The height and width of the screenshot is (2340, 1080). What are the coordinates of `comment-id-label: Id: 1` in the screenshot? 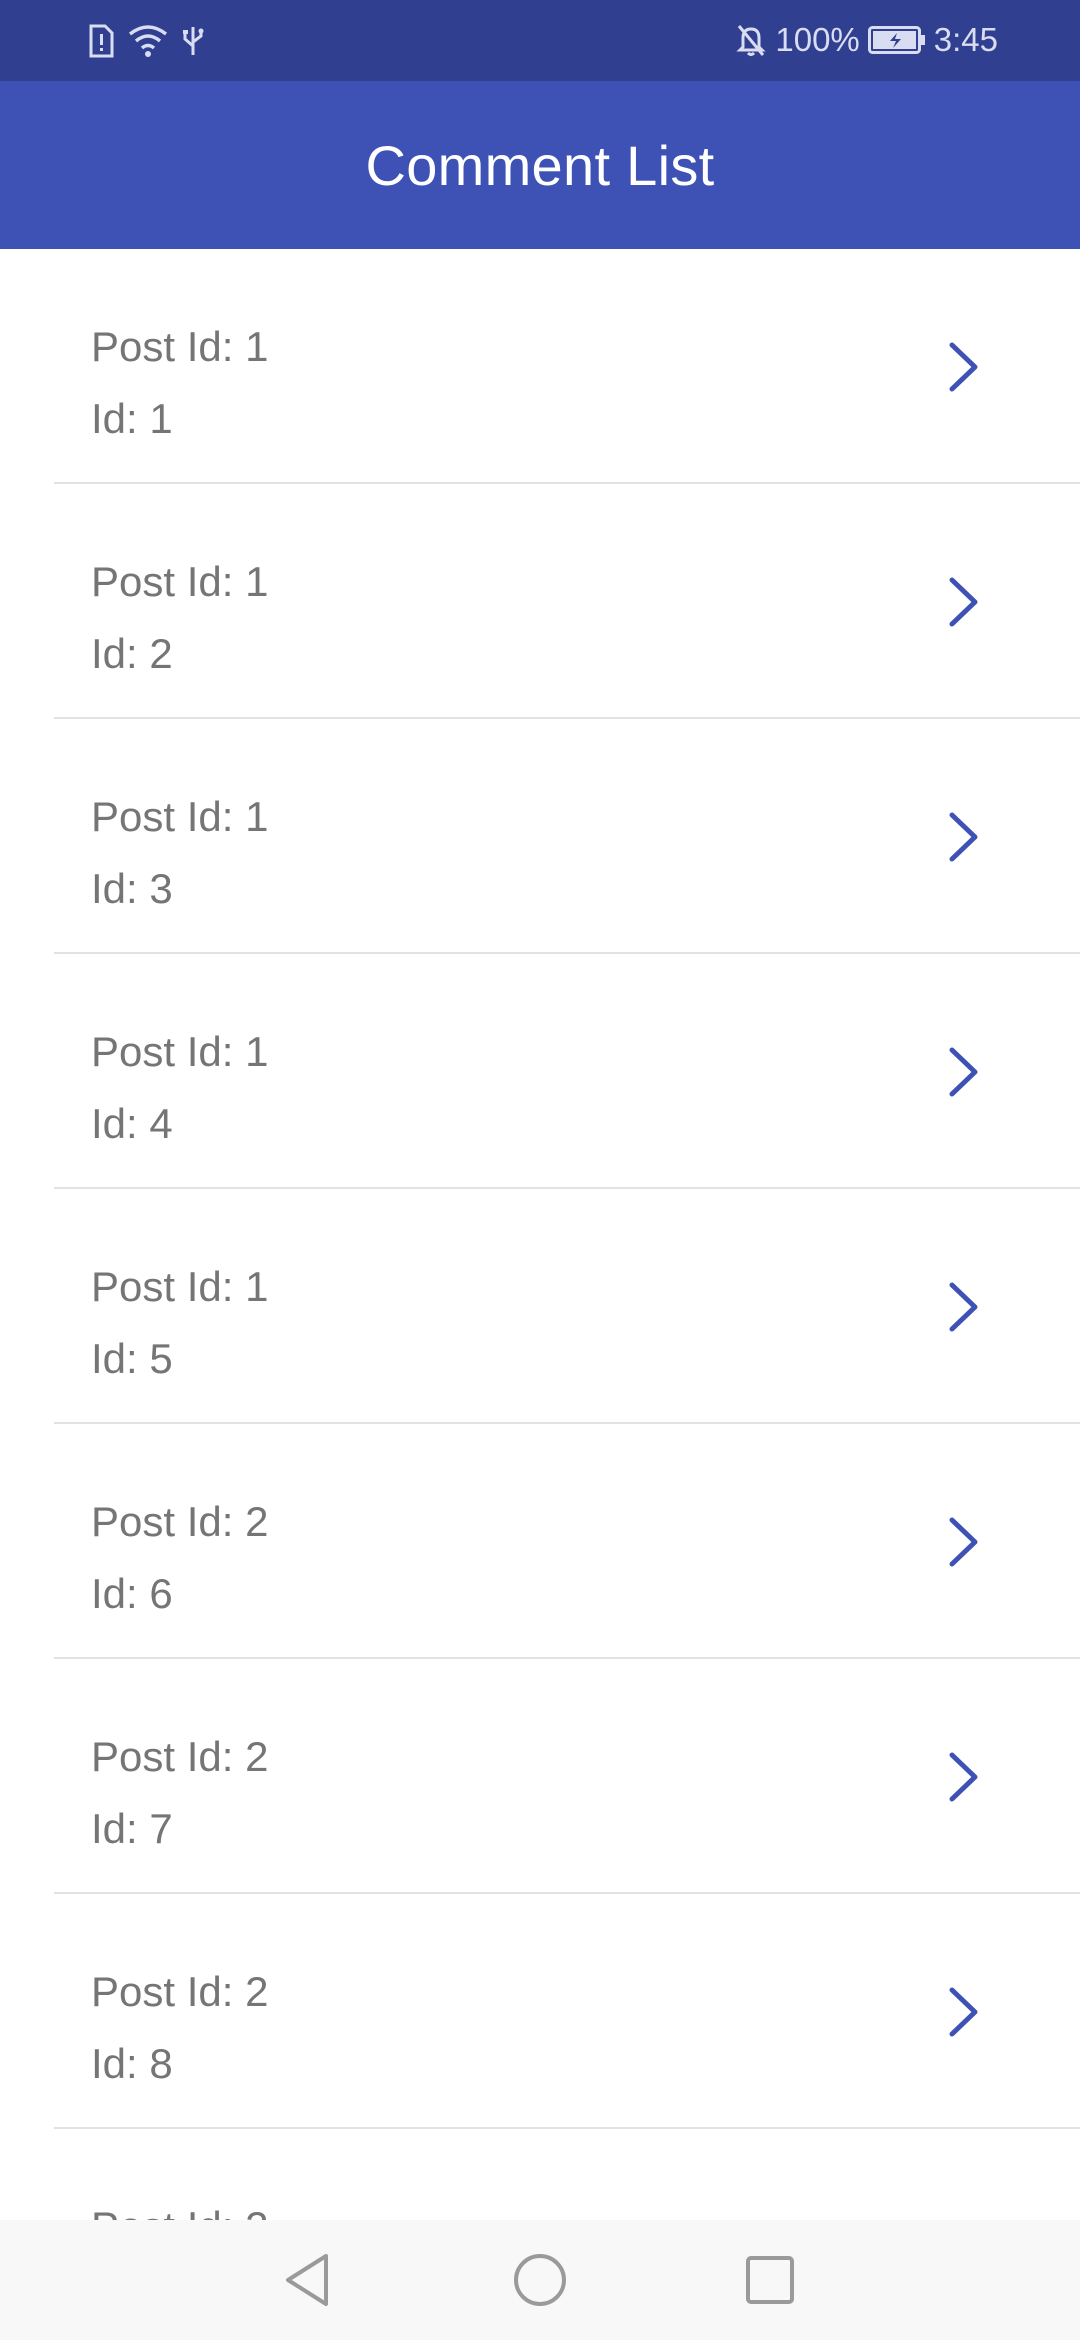 It's located at (132, 418).